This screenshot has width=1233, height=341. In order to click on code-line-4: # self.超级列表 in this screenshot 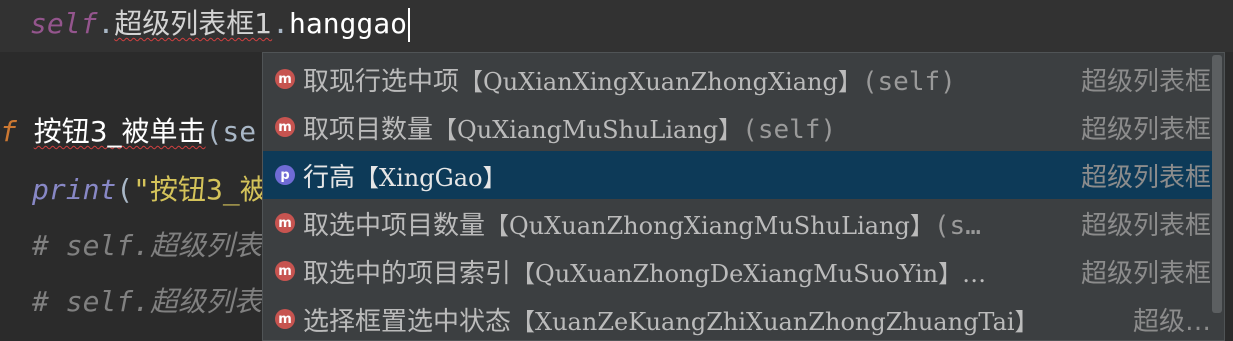, I will do `click(147, 246)`.